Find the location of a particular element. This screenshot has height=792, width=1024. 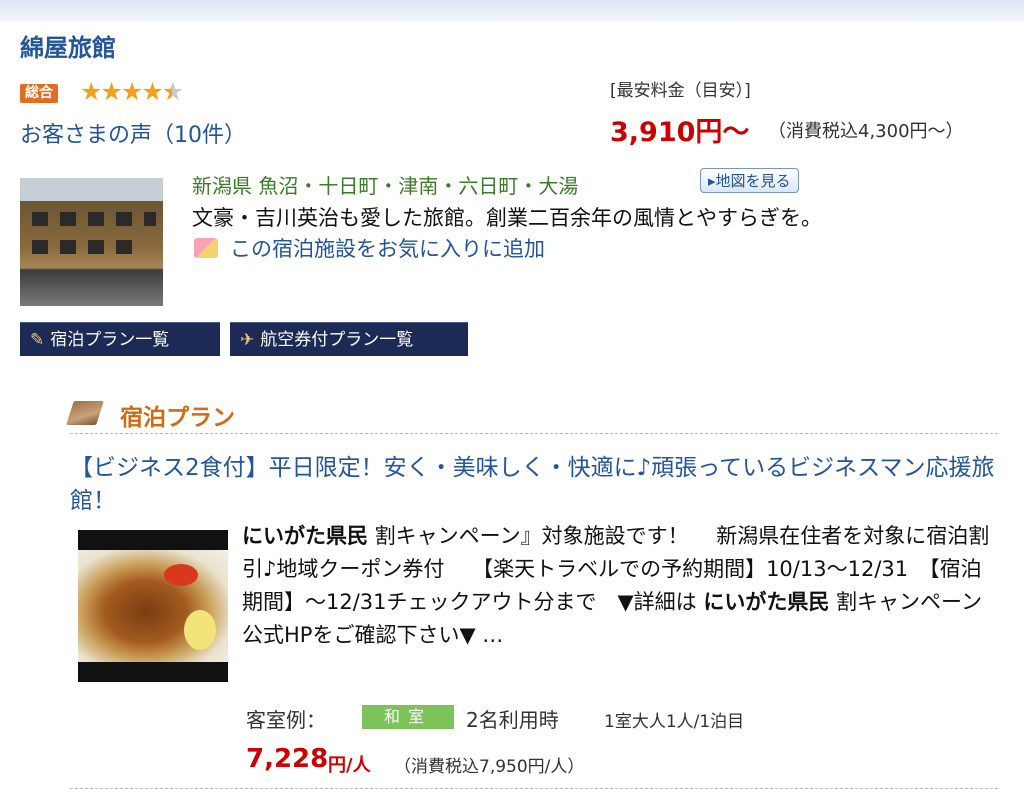

lemon-shape is located at coordinates (200, 630).